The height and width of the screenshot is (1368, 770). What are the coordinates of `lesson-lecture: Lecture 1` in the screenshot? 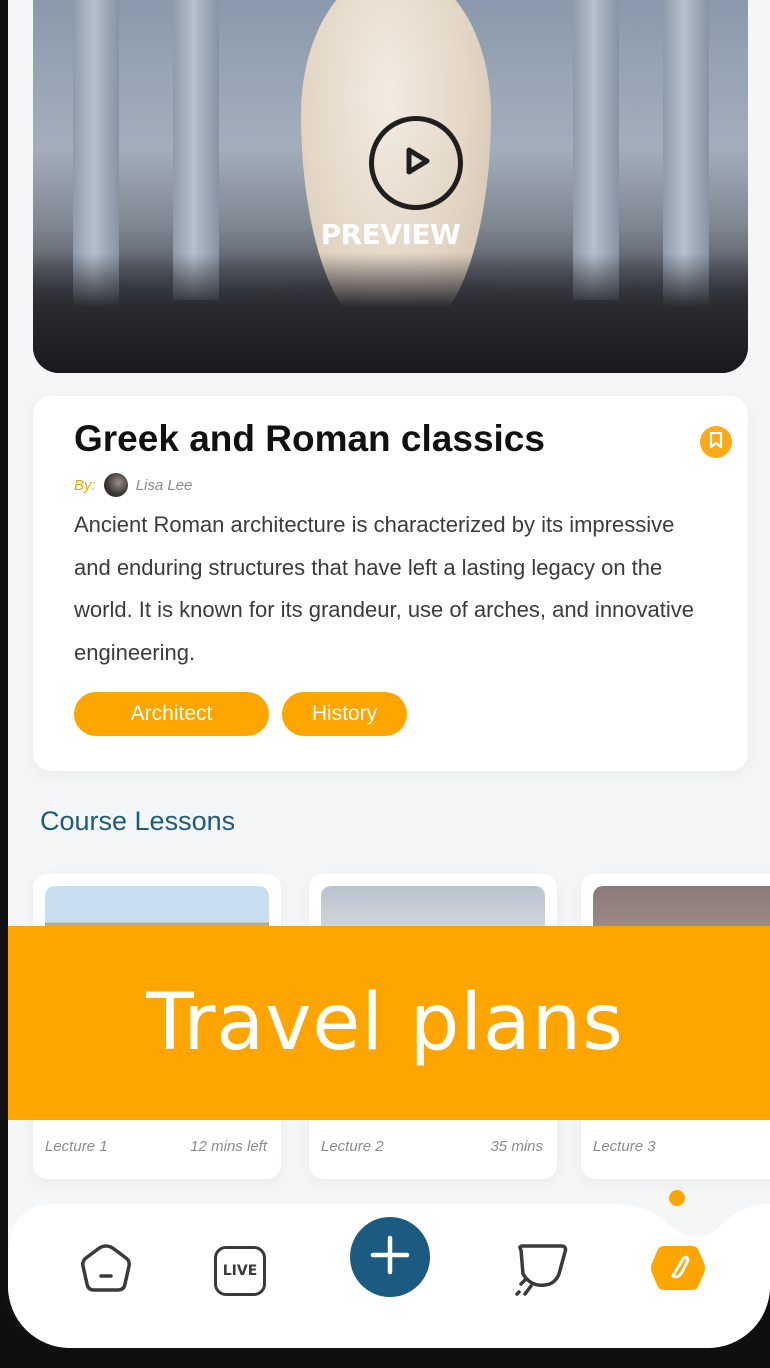 It's located at (76, 1146).